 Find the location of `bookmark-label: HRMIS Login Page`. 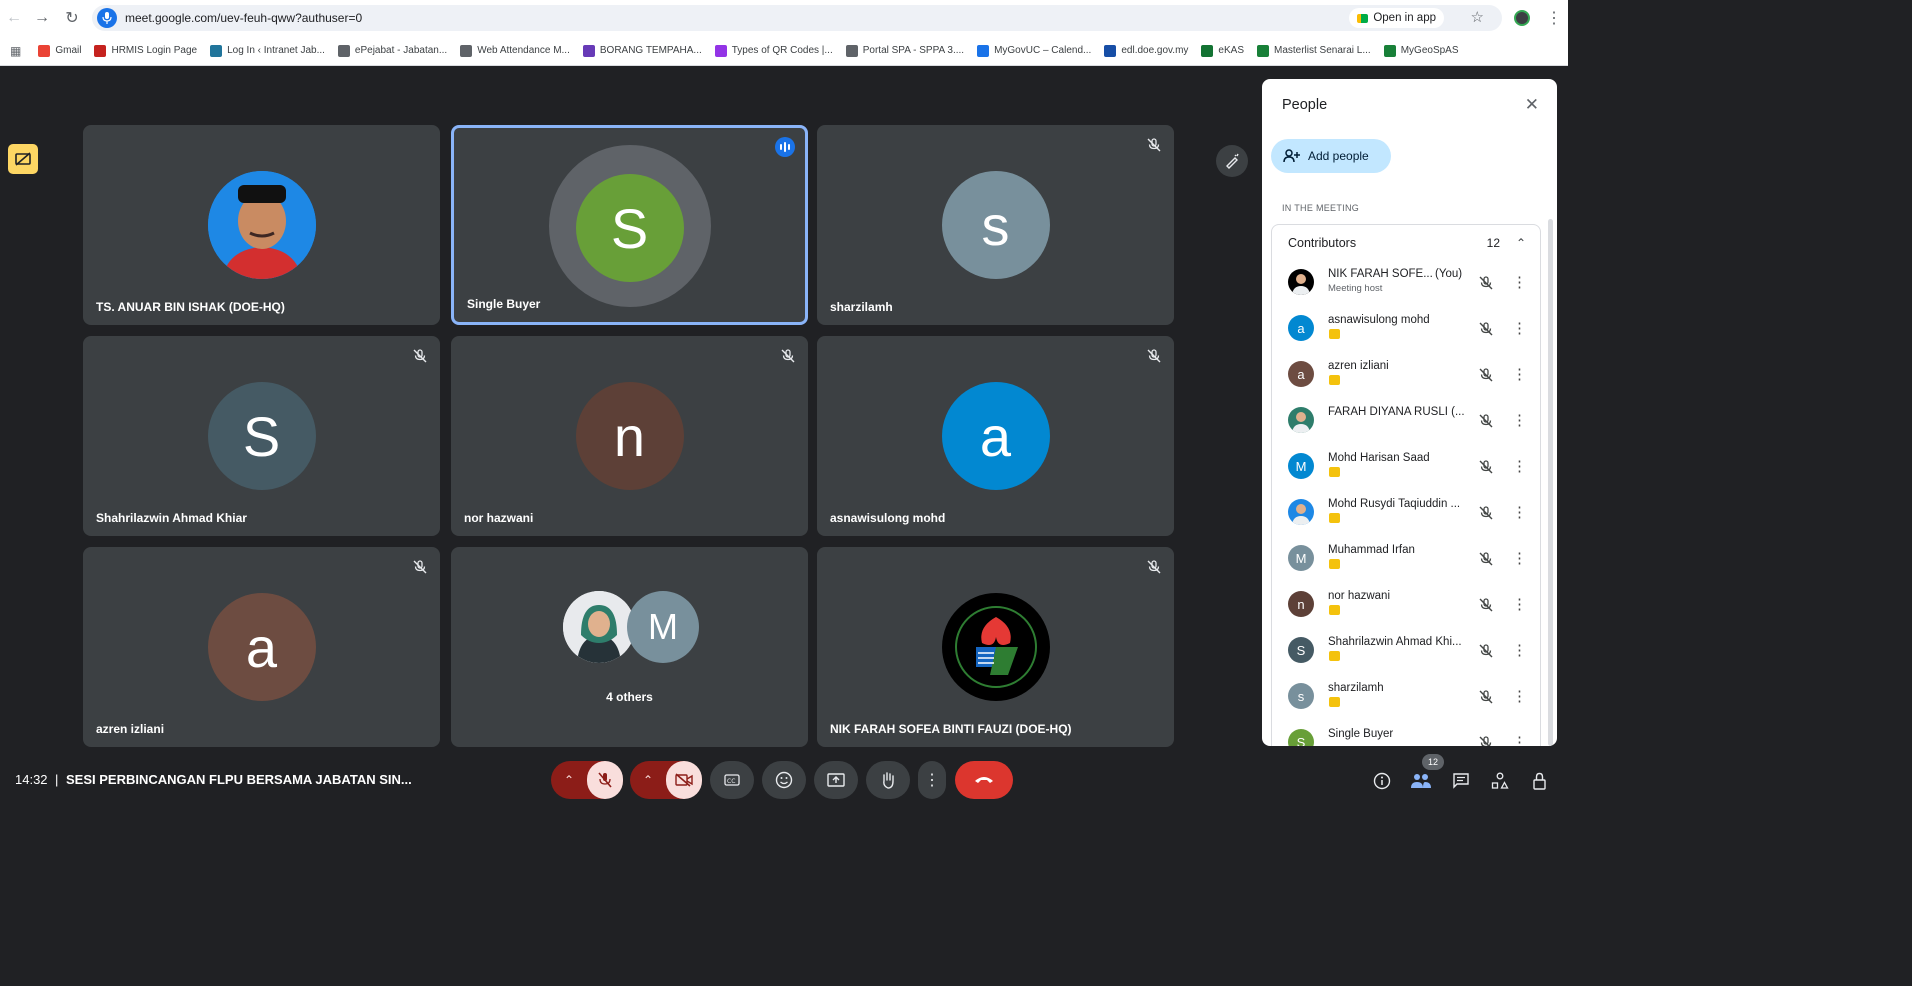

bookmark-label: HRMIS Login Page is located at coordinates (154, 50).